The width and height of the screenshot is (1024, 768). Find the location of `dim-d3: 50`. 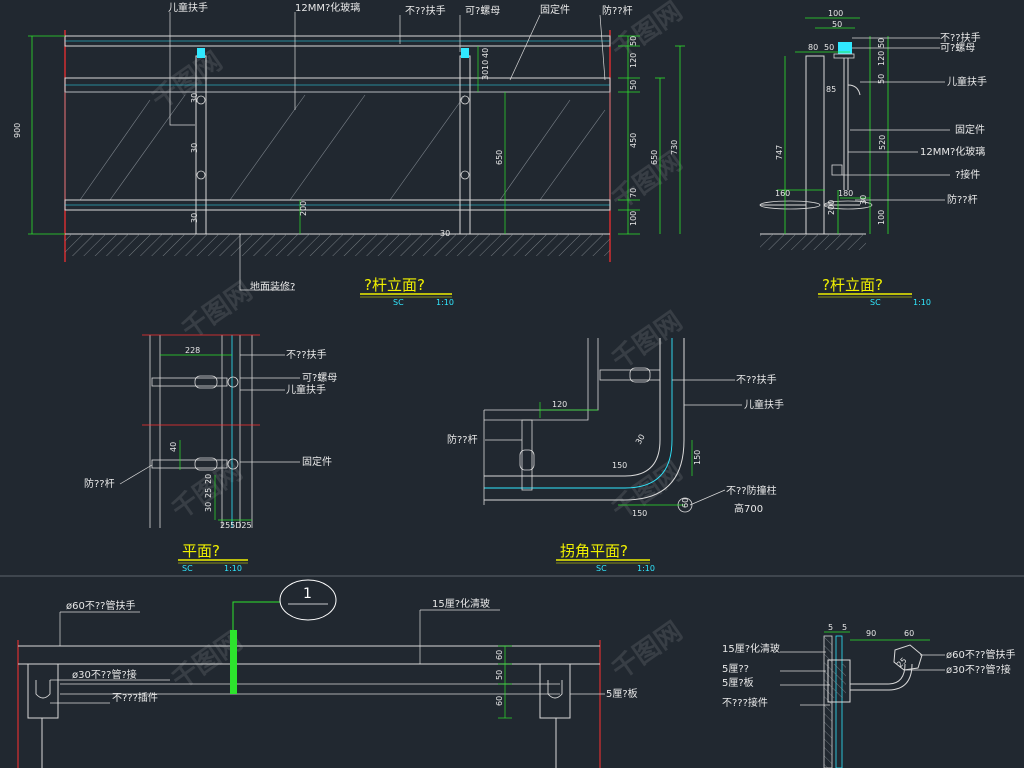

dim-d3: 50 is located at coordinates (633, 85).